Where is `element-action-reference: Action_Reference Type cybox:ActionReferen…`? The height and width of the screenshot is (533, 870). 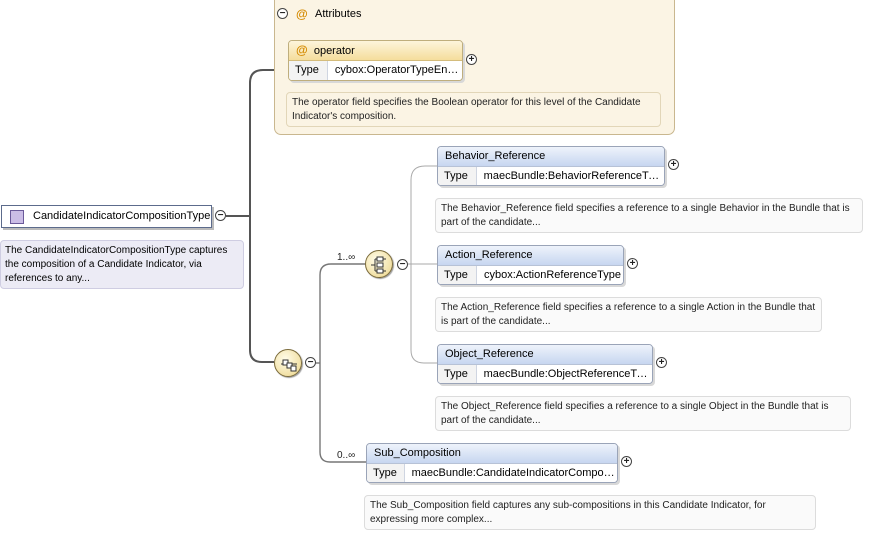
element-action-reference: Action_Reference Type cybox:ActionReferen… is located at coordinates (530, 265).